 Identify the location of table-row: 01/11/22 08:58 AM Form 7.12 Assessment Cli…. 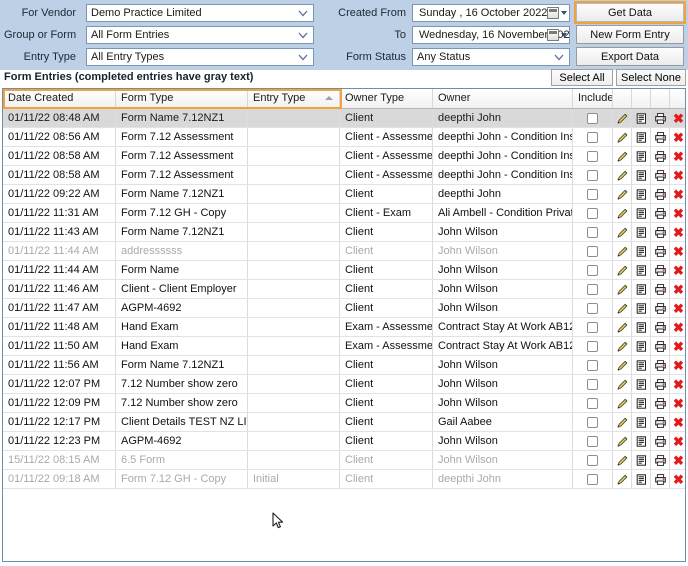
(344, 175).